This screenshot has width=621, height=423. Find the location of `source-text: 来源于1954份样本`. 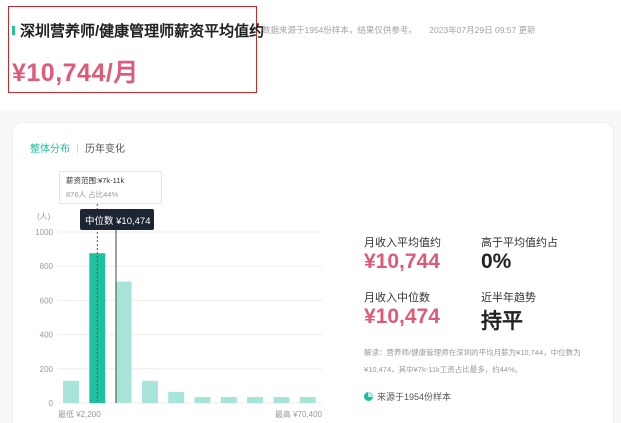

source-text: 来源于1954份样本 is located at coordinates (414, 397).